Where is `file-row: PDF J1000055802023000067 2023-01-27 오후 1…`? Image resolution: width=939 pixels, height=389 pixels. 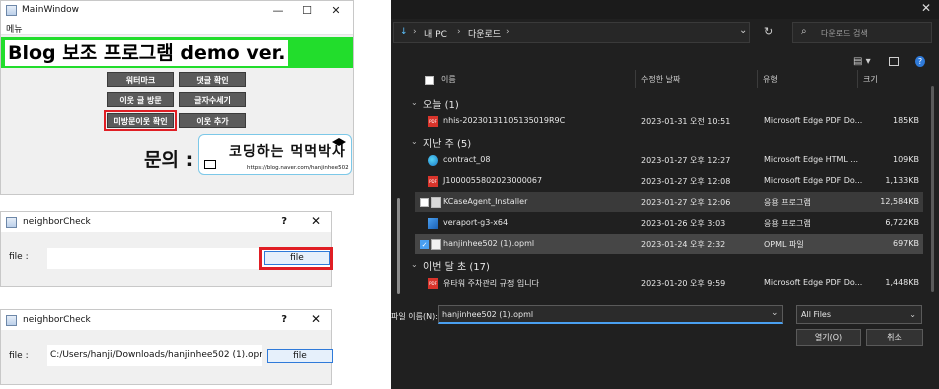 file-row: PDF J1000055802023000067 2023-01-27 오후 1… is located at coordinates (669, 181).